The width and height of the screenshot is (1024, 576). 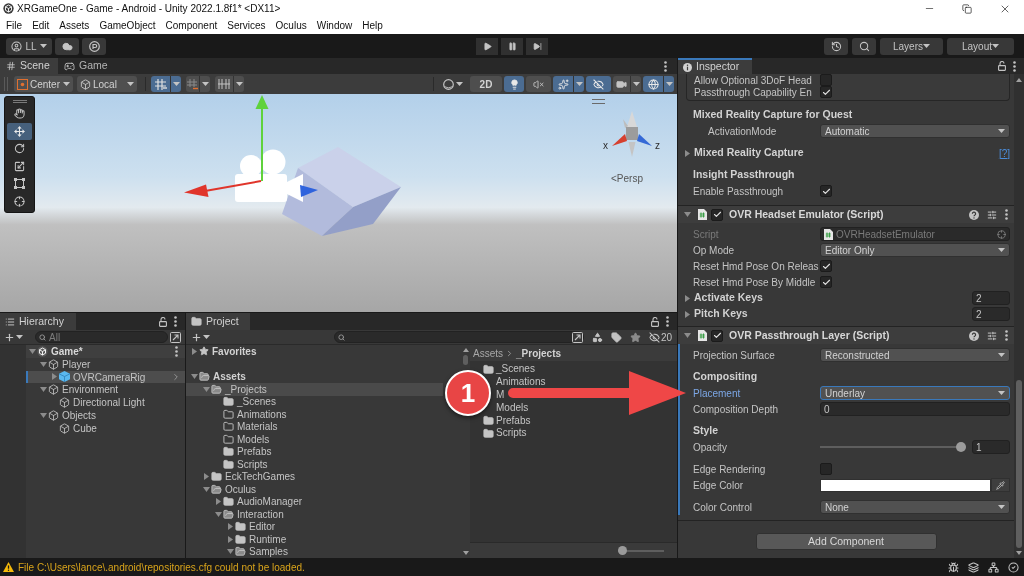 What do you see at coordinates (41, 25) in the screenshot?
I see `menu-item: Edit` at bounding box center [41, 25].